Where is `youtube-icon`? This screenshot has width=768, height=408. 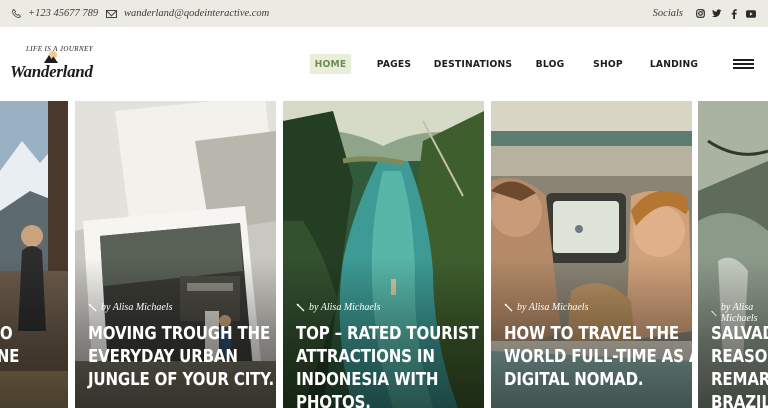
youtube-icon is located at coordinates (751, 14).